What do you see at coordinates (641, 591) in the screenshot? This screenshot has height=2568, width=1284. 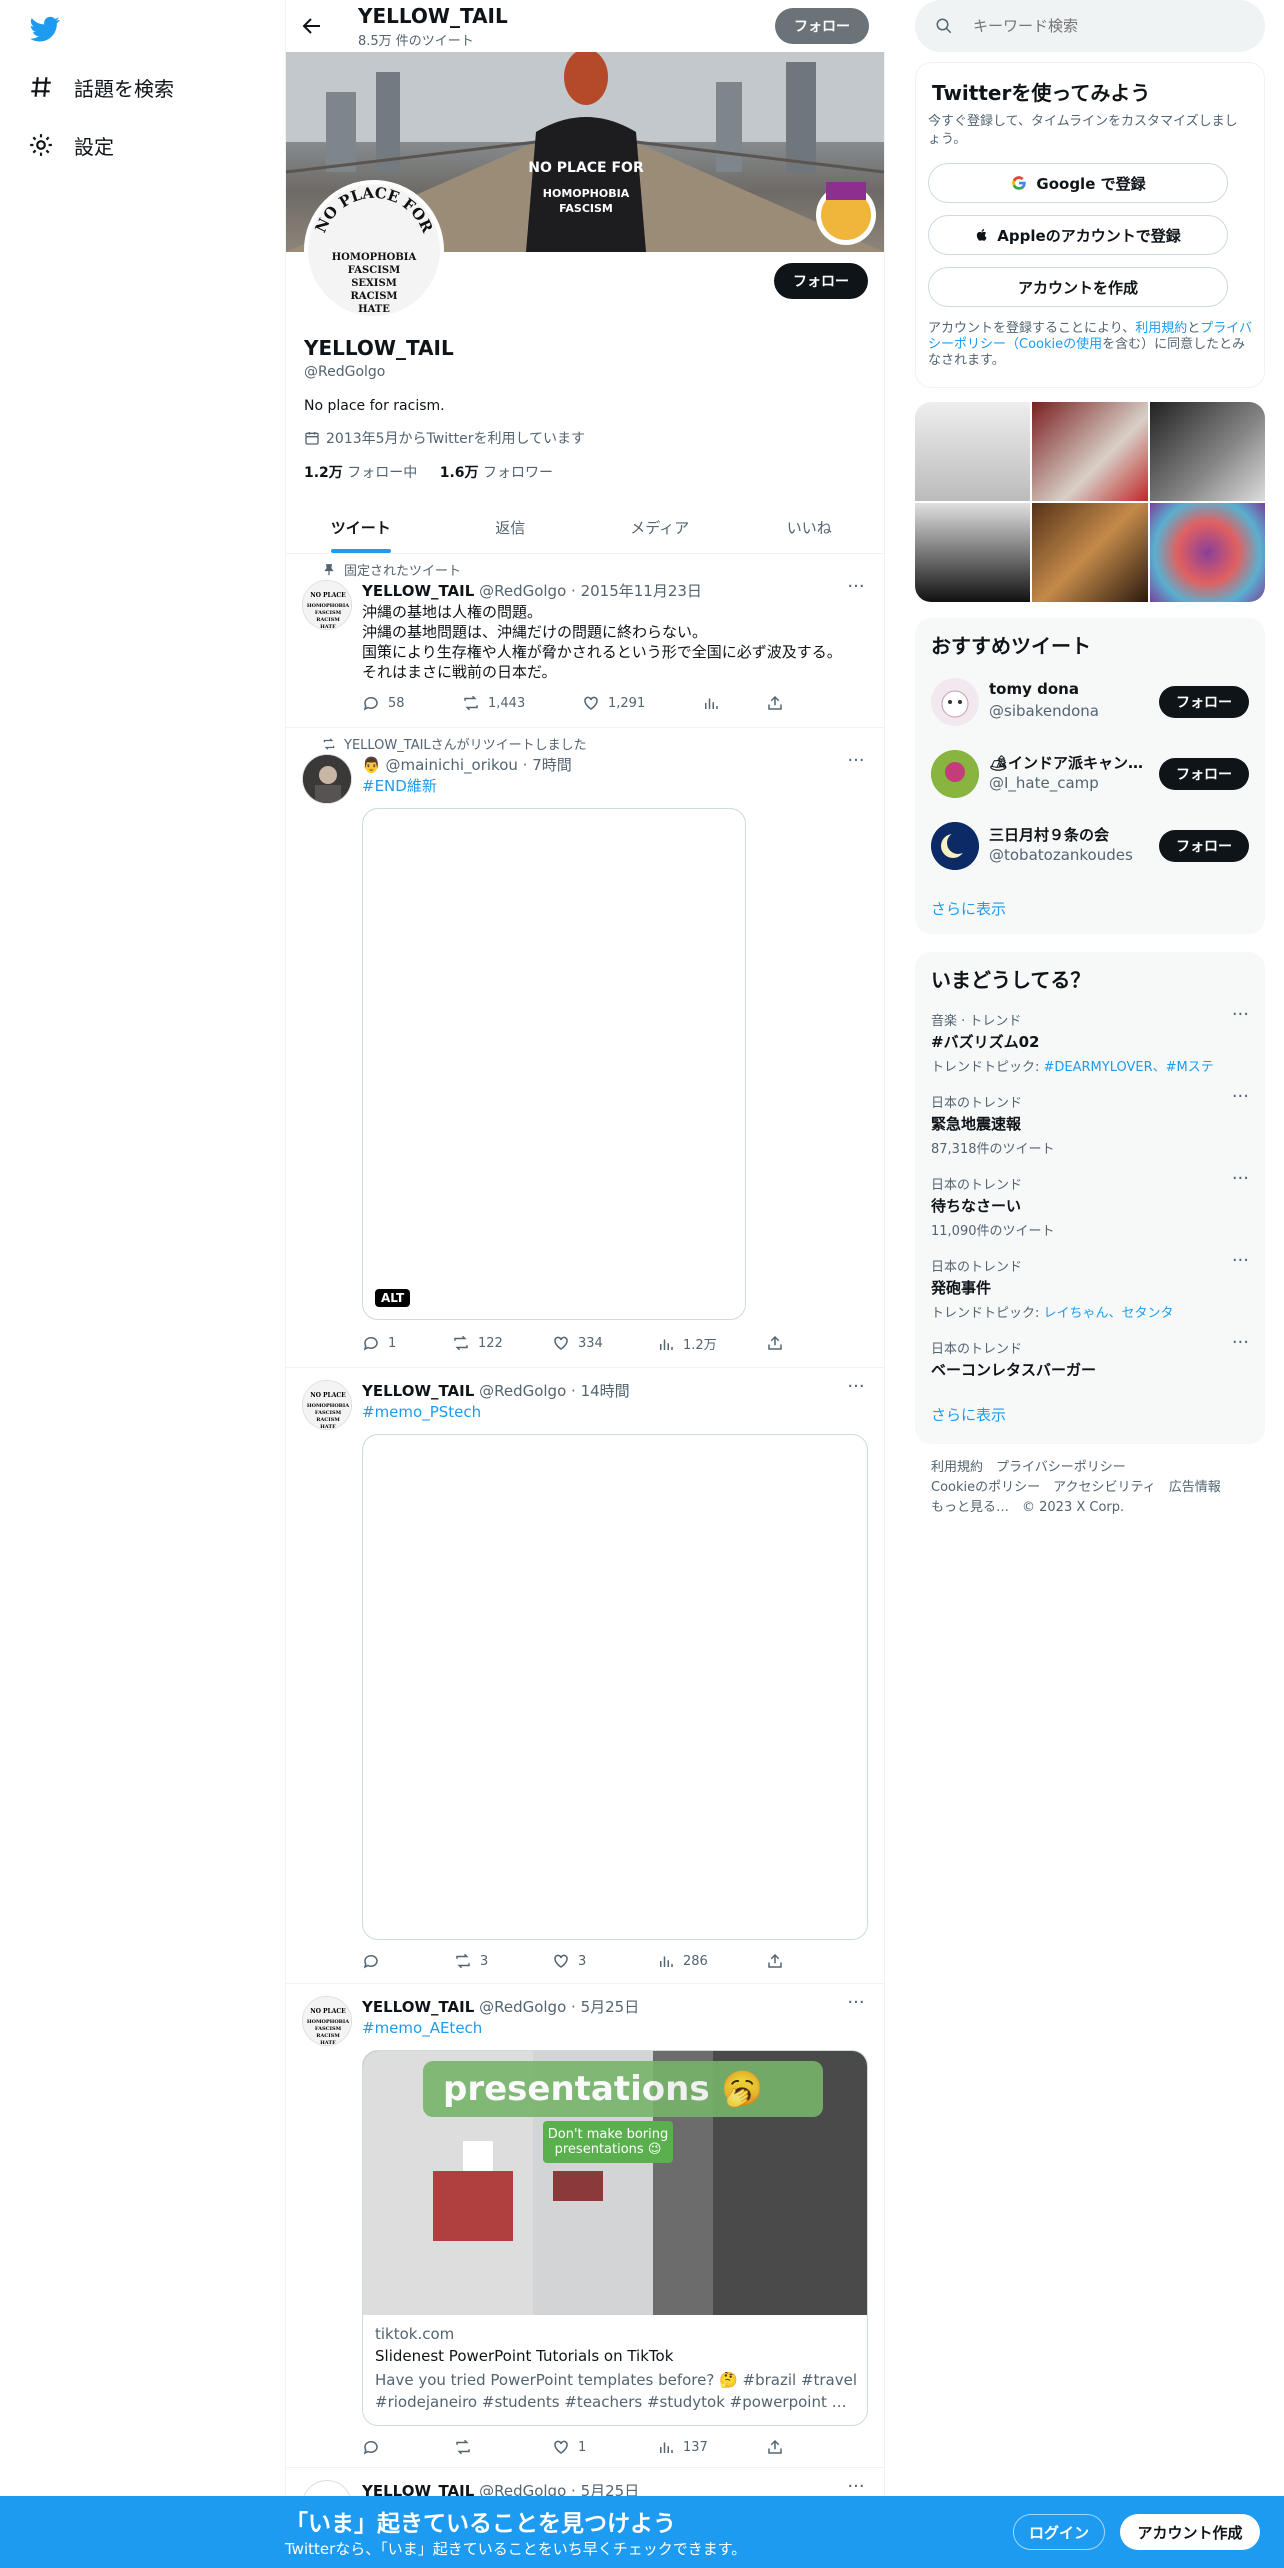 I see `tweet-time: 2015年11月23日` at bounding box center [641, 591].